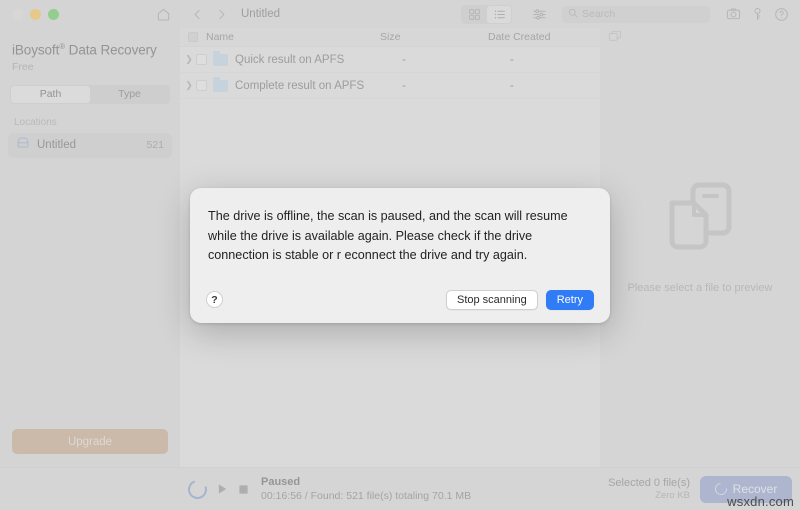 This screenshot has height=510, width=800. I want to click on column-header-name-wrap: Name, so click(280, 37).